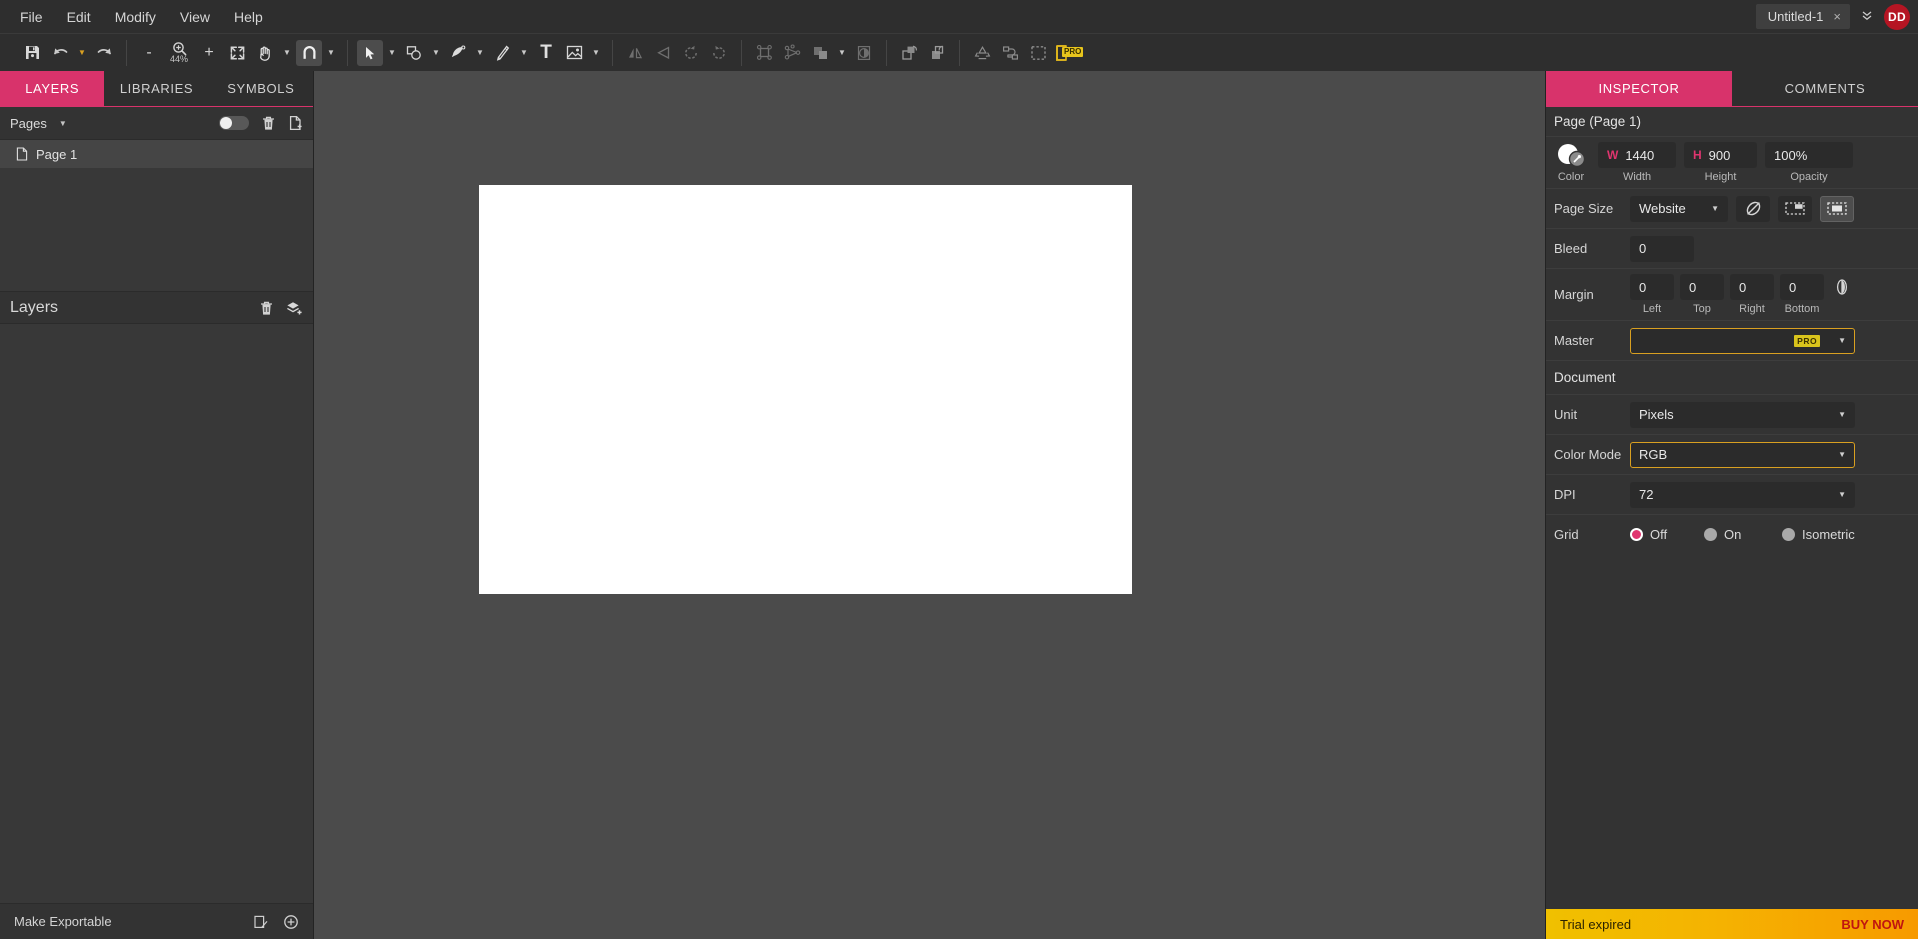 The image size is (1918, 939). What do you see at coordinates (1702, 287) in the screenshot?
I see `margin-top-input: 0` at bounding box center [1702, 287].